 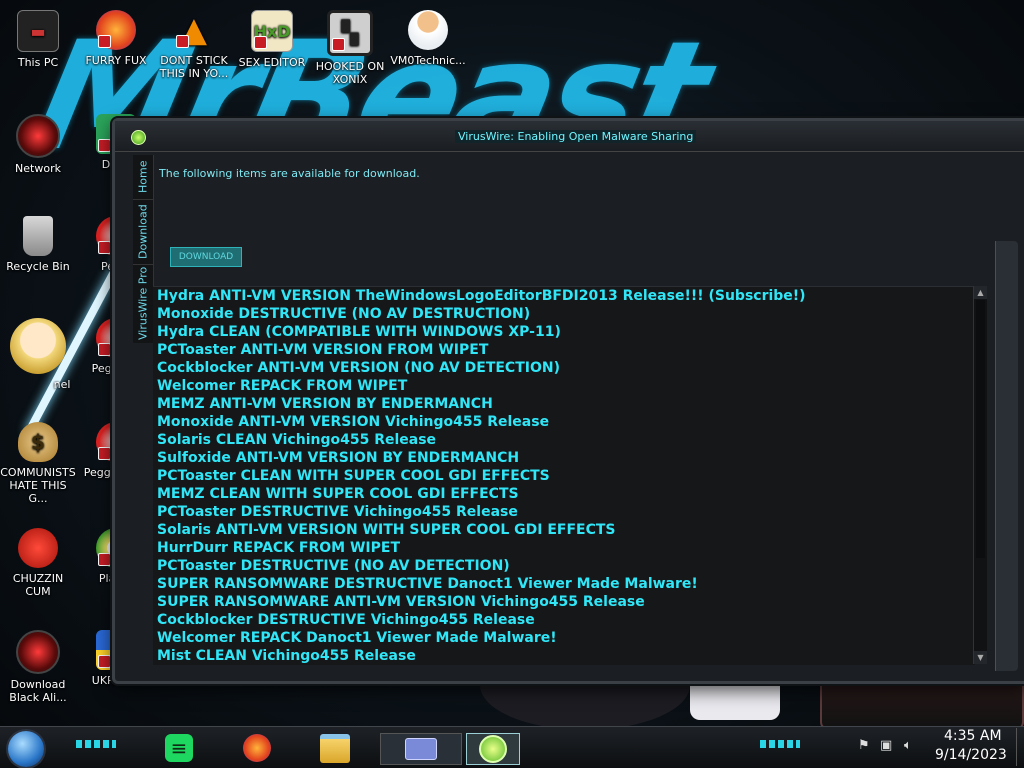 I want to click on notes-app-icon: ≡, so click(x=179, y=748).